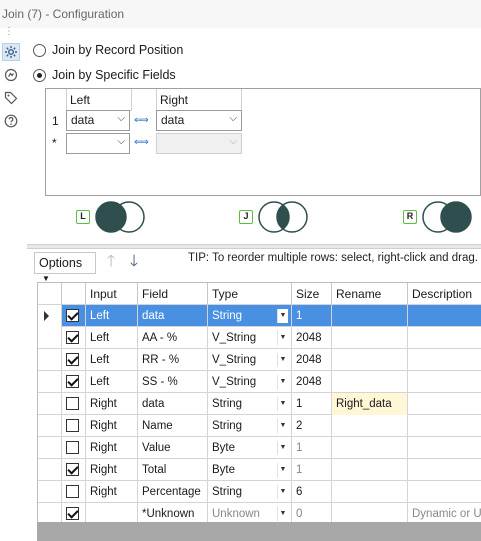 Image resolution: width=481 pixels, height=541 pixels. What do you see at coordinates (370, 294) in the screenshot?
I see `header-rename: Rename` at bounding box center [370, 294].